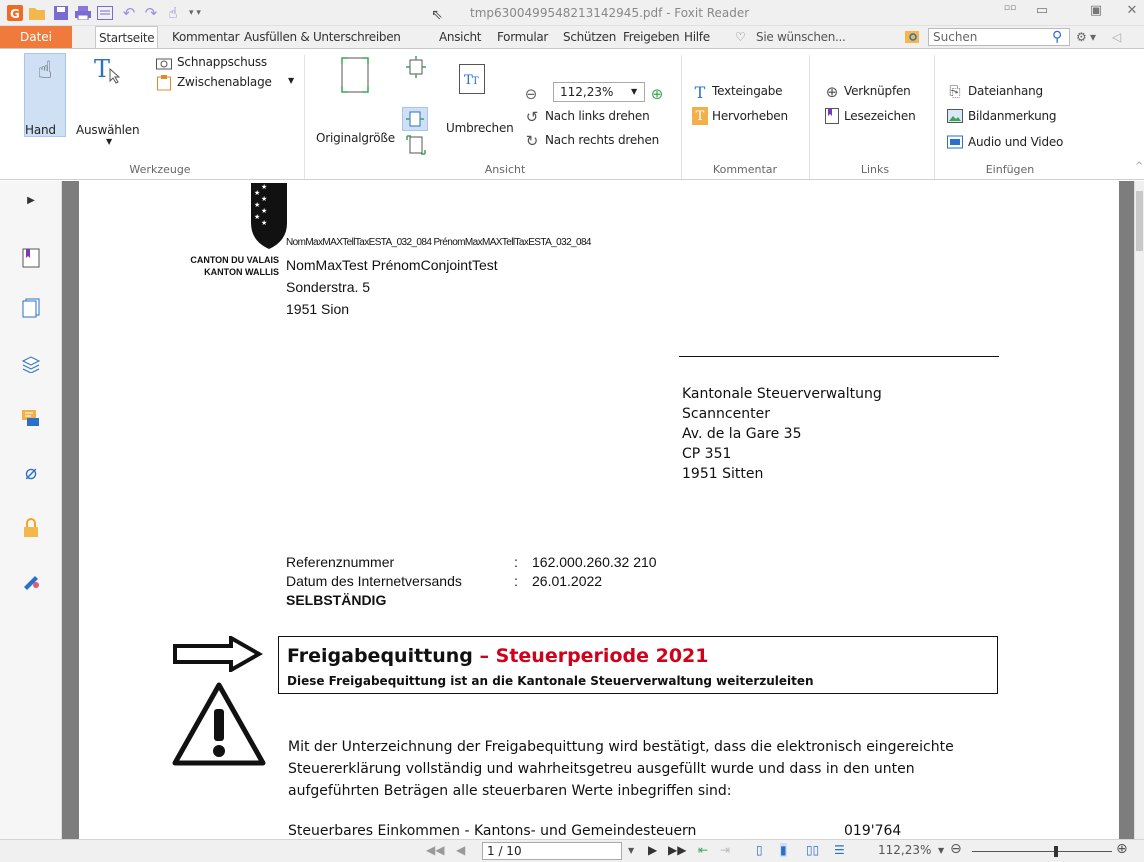 This screenshot has height=862, width=1144. What do you see at coordinates (268, 218) in the screenshot?
I see `canton-coat-of-arms-icon: ★ ★ ★ ★ ★ ★ ★` at bounding box center [268, 218].